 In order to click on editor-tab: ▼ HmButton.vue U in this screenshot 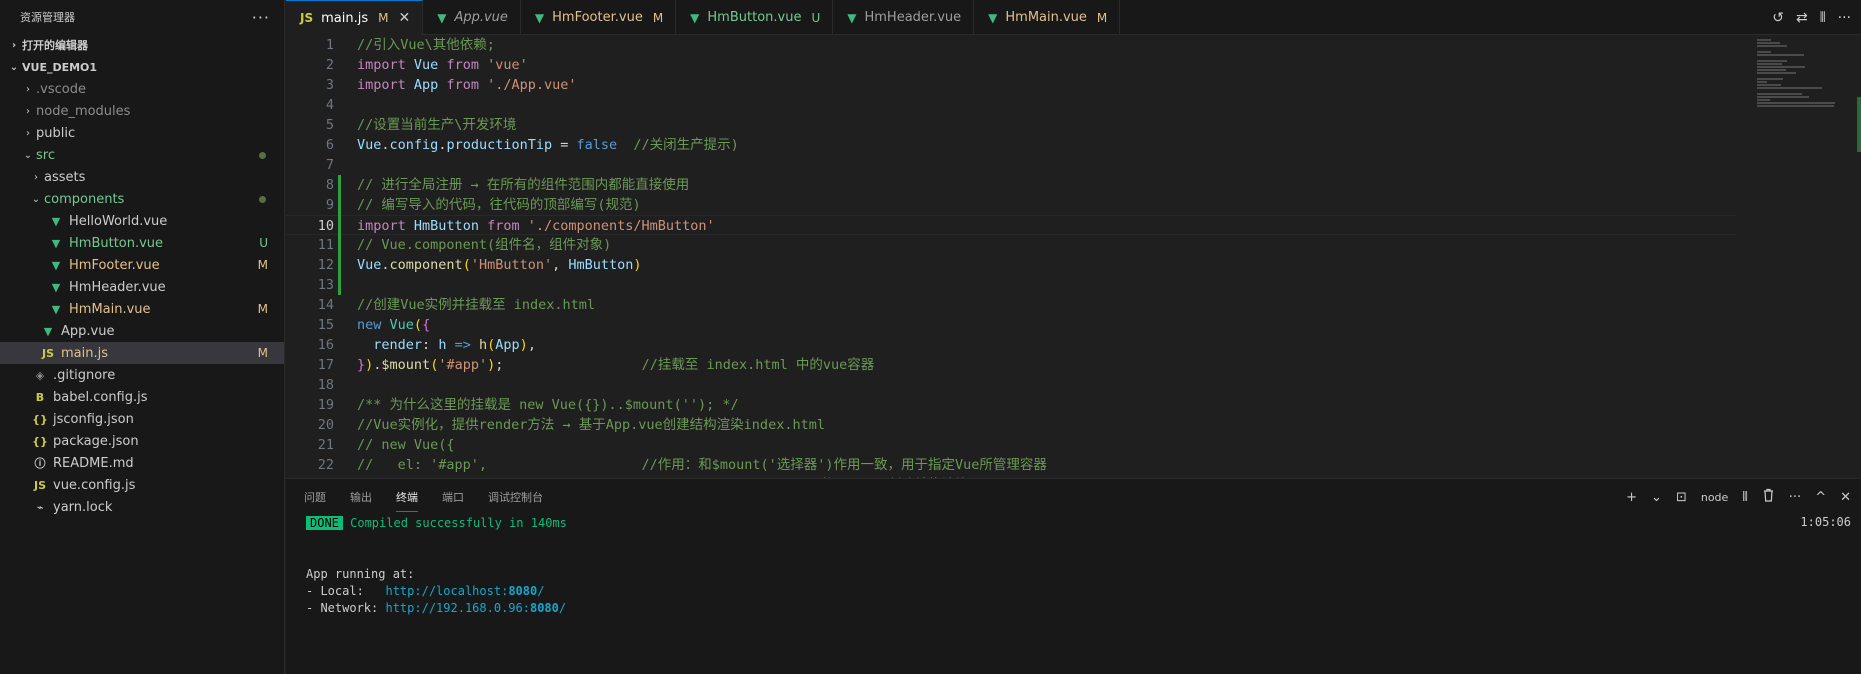, I will do `click(755, 17)`.